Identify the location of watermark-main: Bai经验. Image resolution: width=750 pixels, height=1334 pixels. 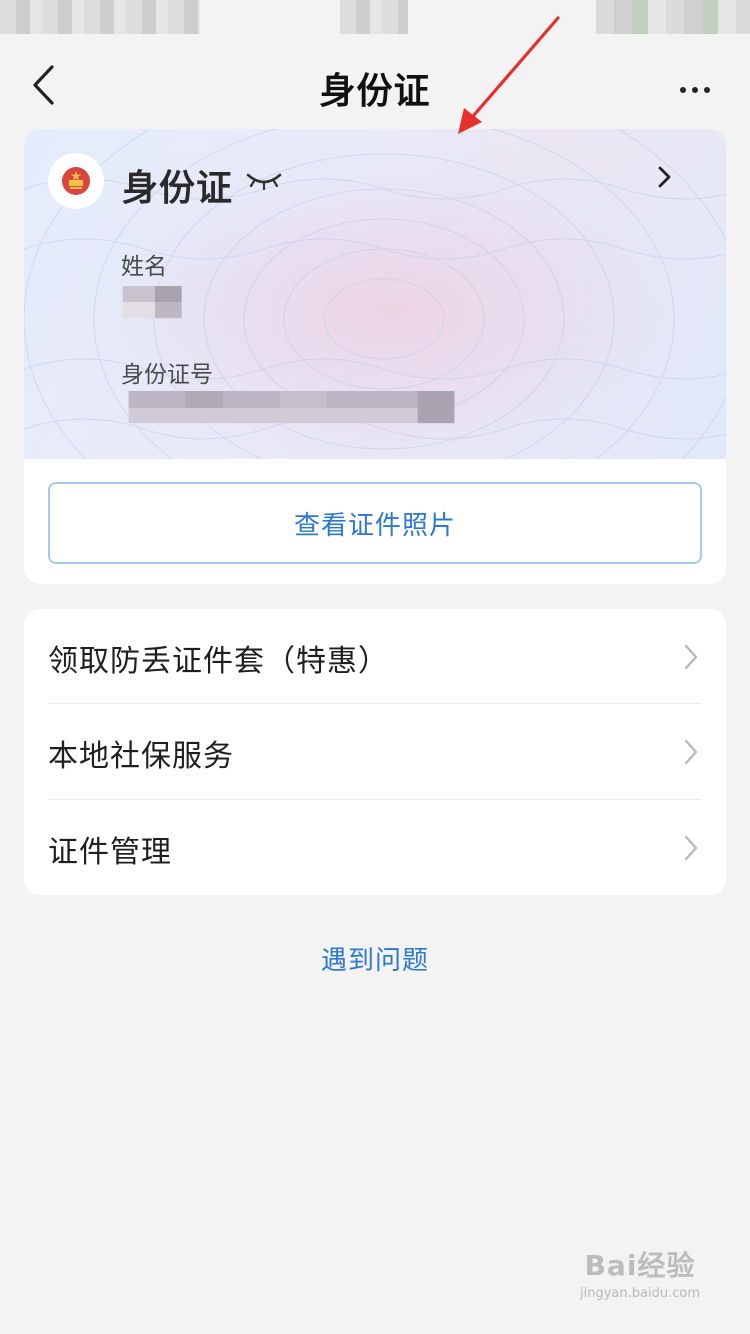
(640, 1265).